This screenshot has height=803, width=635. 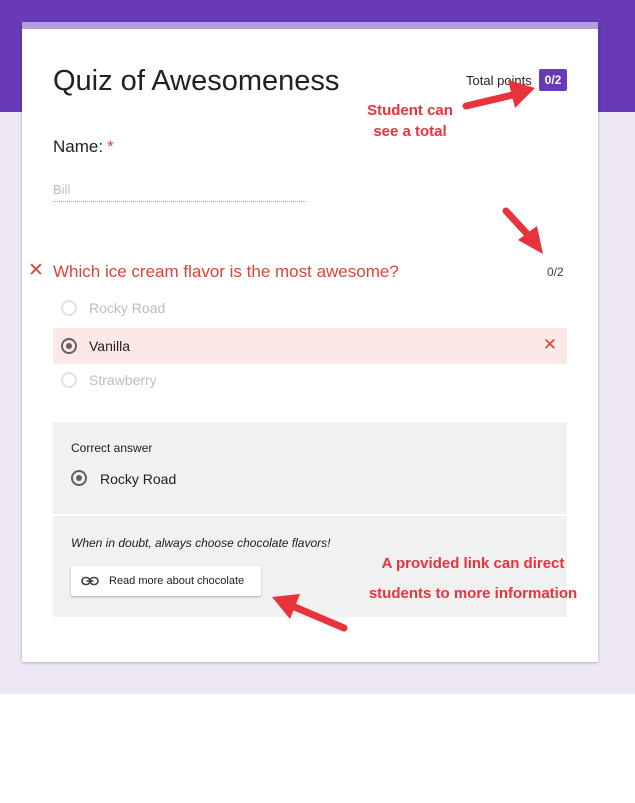 I want to click on arrow-to-question-score-icon, so click(x=522, y=230).